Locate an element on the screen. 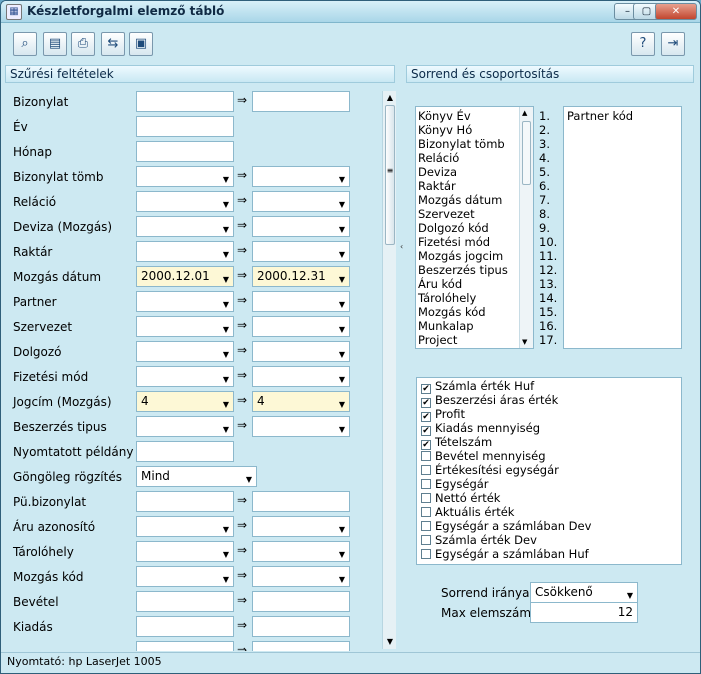 This screenshot has width=701, height=674. list-scroll-thumb is located at coordinates (526, 153).